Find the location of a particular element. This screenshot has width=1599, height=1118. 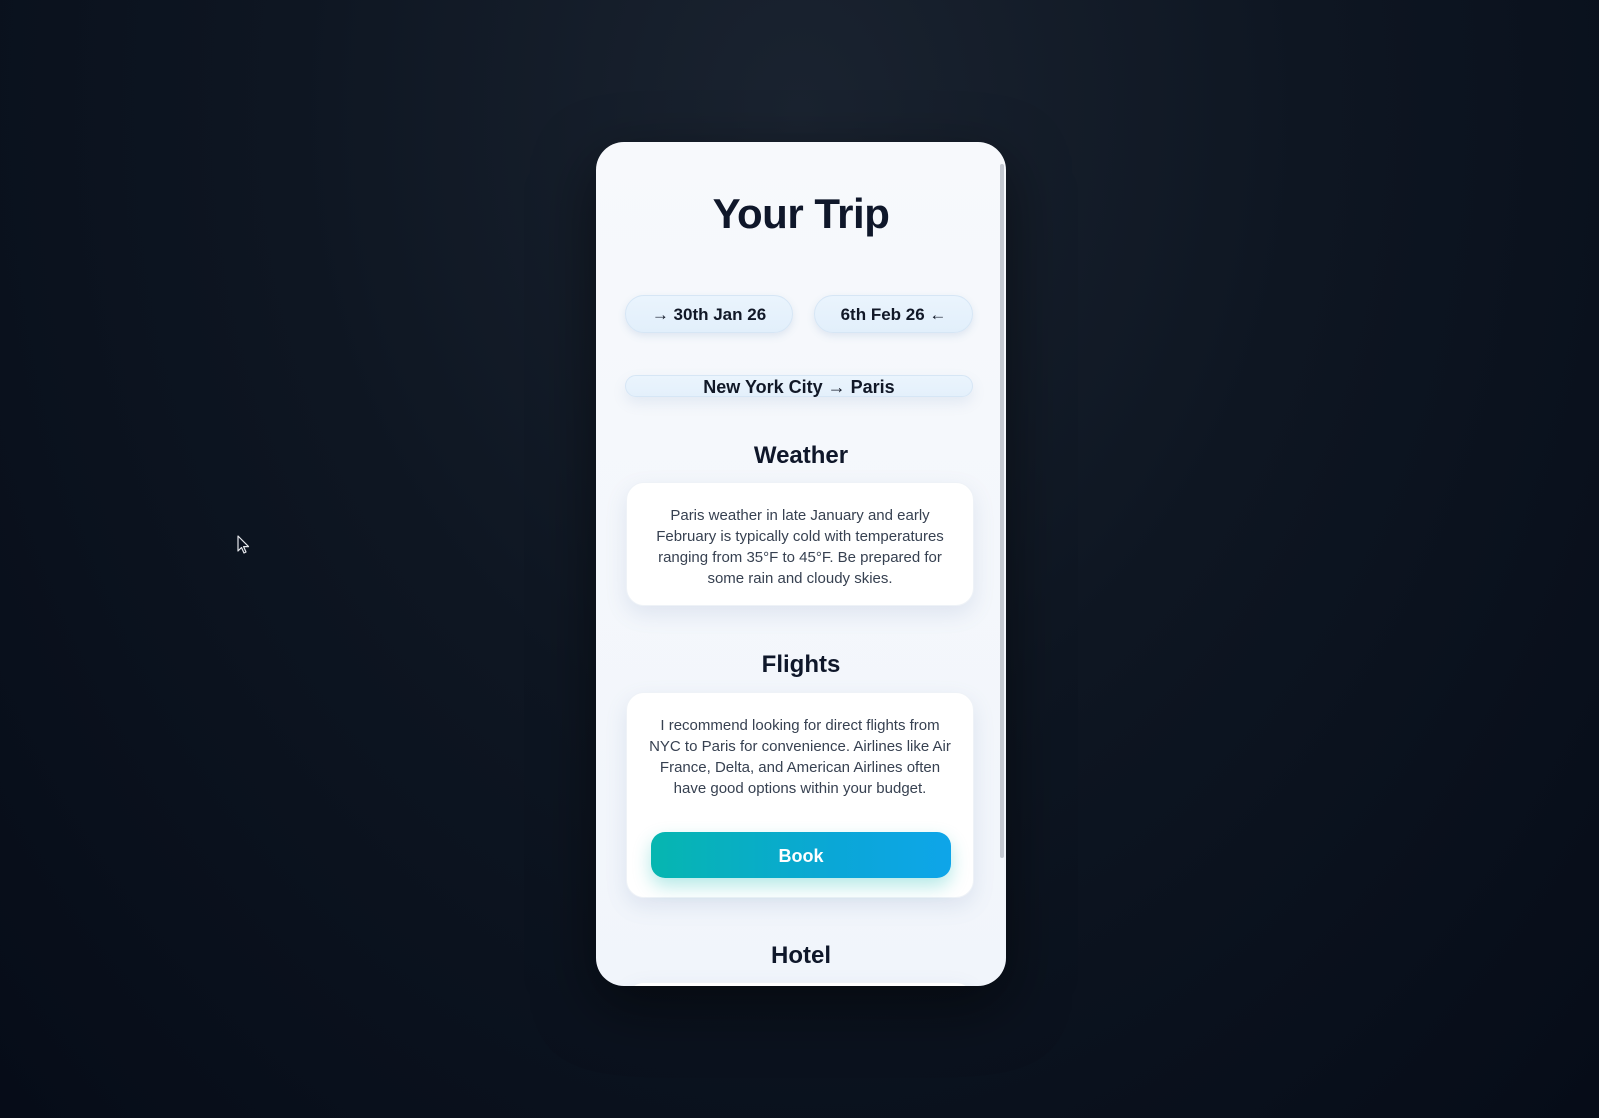

book-button: Book is located at coordinates (801, 855).